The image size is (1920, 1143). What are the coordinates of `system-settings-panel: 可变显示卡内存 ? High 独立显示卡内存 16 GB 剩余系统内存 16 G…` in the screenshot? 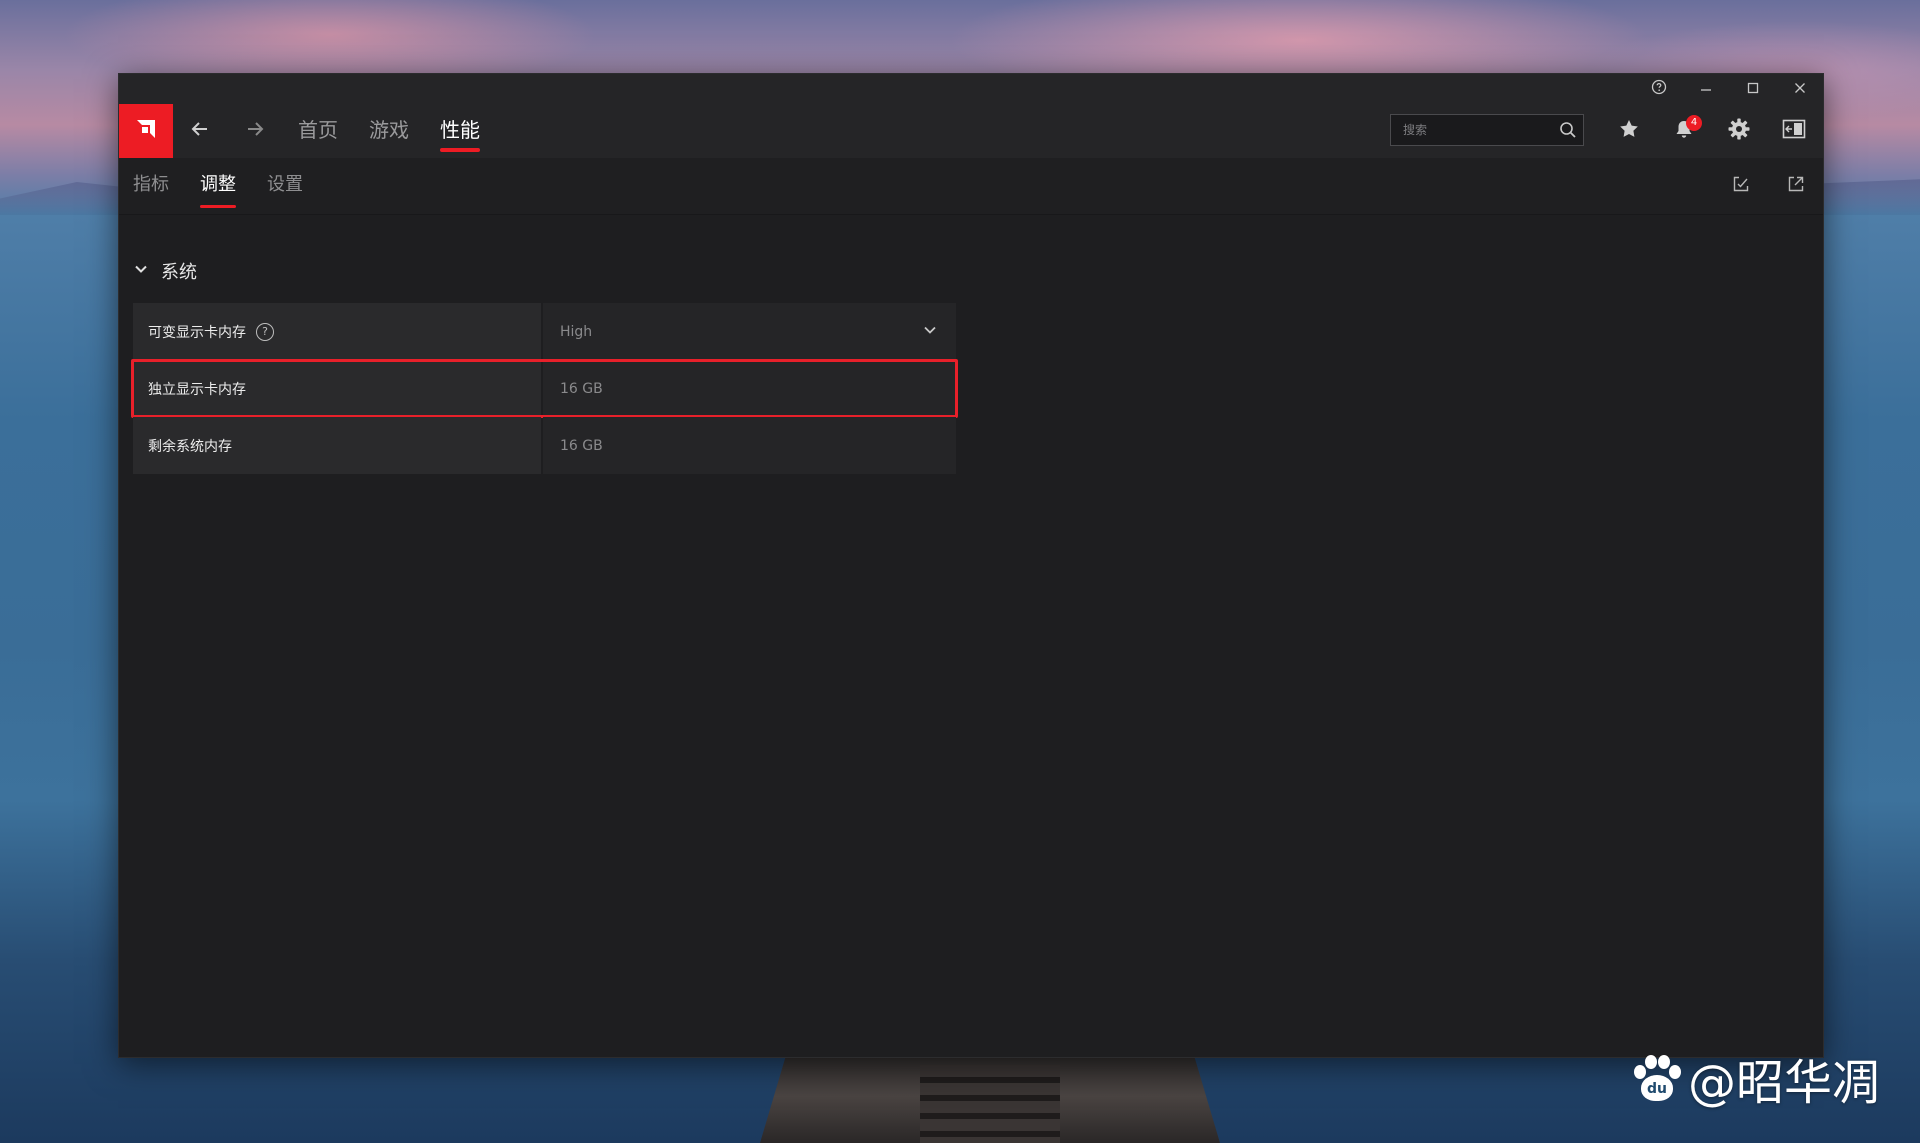 It's located at (544, 388).